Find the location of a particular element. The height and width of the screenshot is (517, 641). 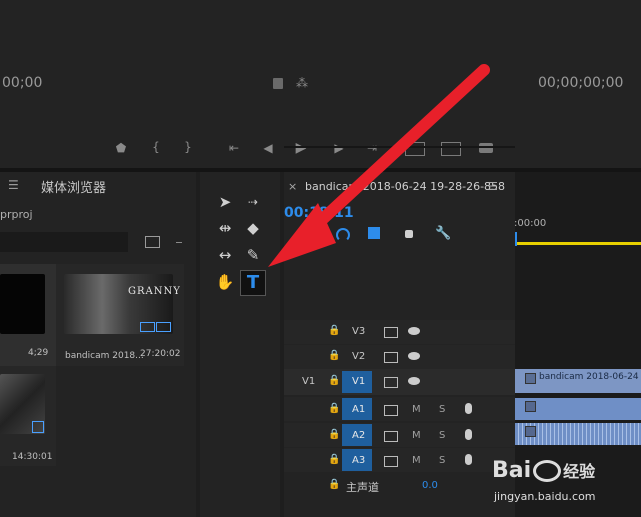

watermark-suffix: 经验 is located at coordinates (579, 471).